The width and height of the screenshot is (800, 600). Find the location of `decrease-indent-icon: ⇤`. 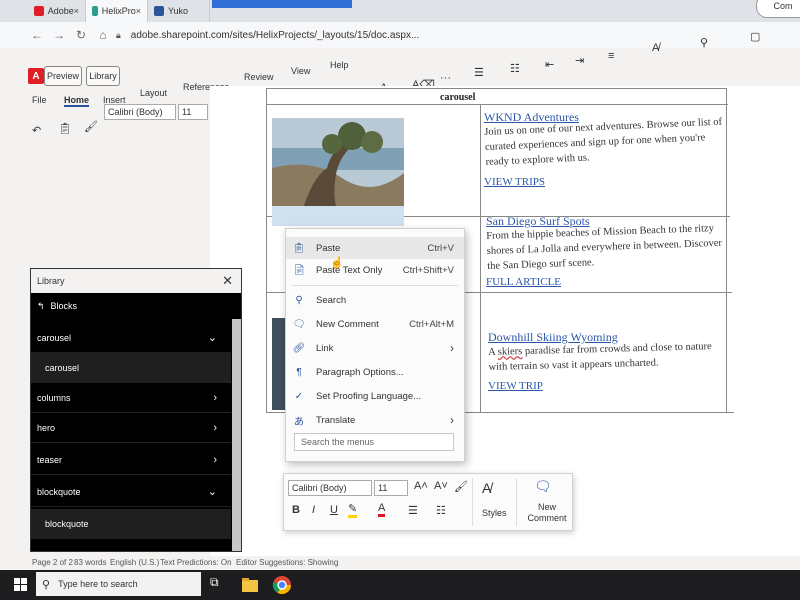

decrease-indent-icon: ⇤ is located at coordinates (549, 64).